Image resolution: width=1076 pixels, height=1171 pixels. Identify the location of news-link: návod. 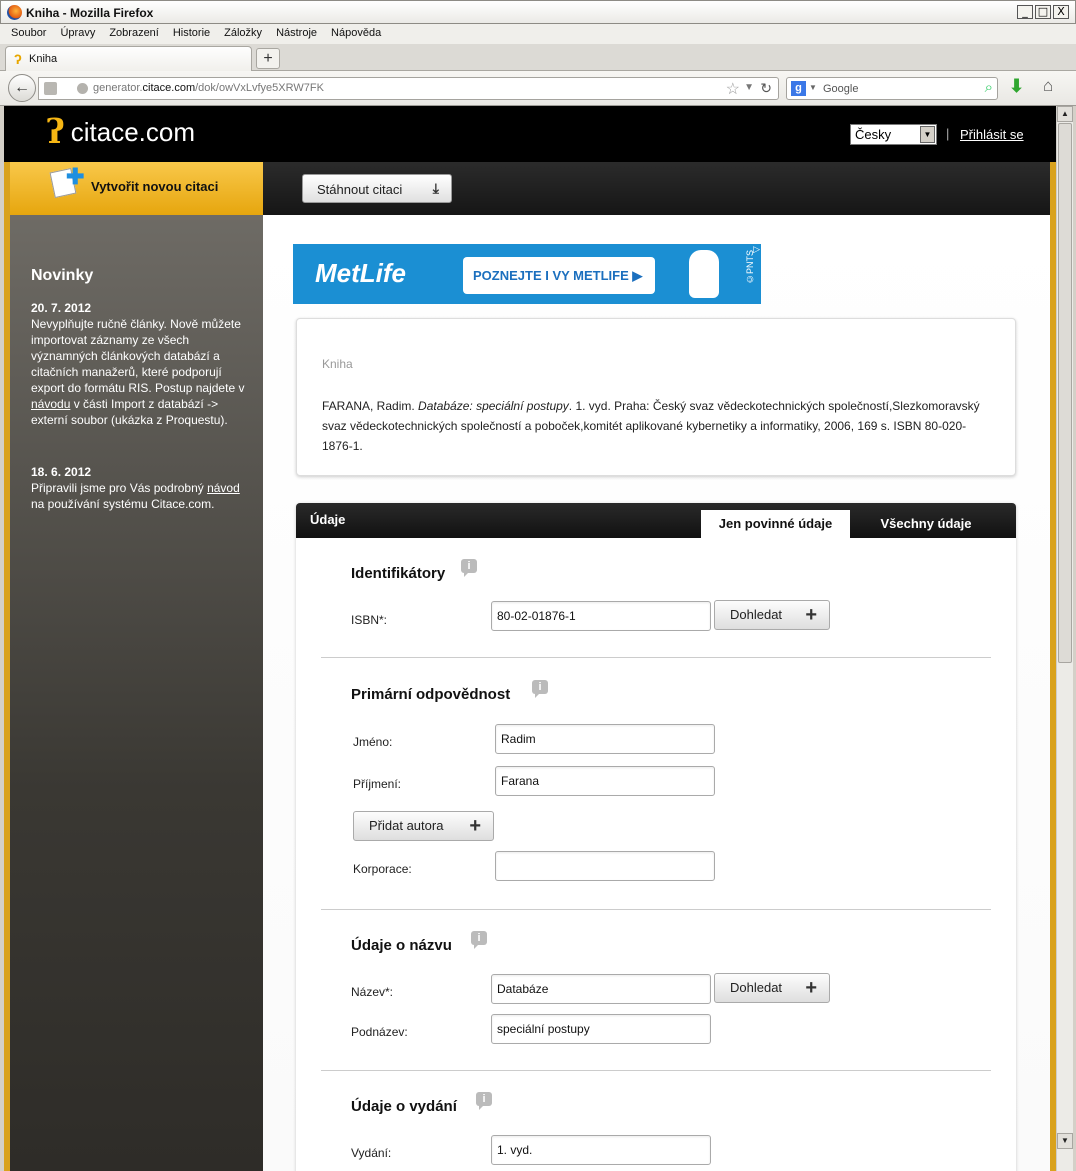
(223, 488).